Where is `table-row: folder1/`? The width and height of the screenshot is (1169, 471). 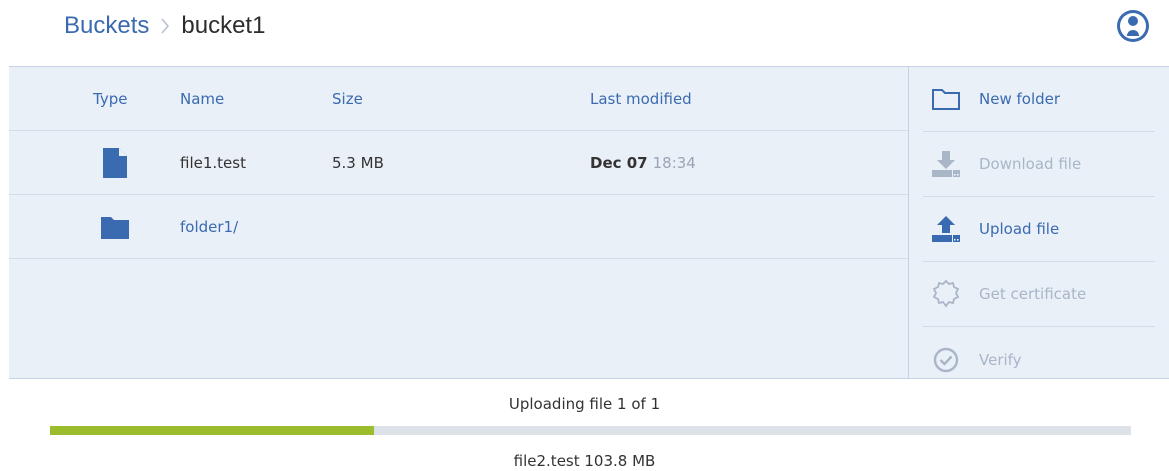 table-row: folder1/ is located at coordinates (458, 227).